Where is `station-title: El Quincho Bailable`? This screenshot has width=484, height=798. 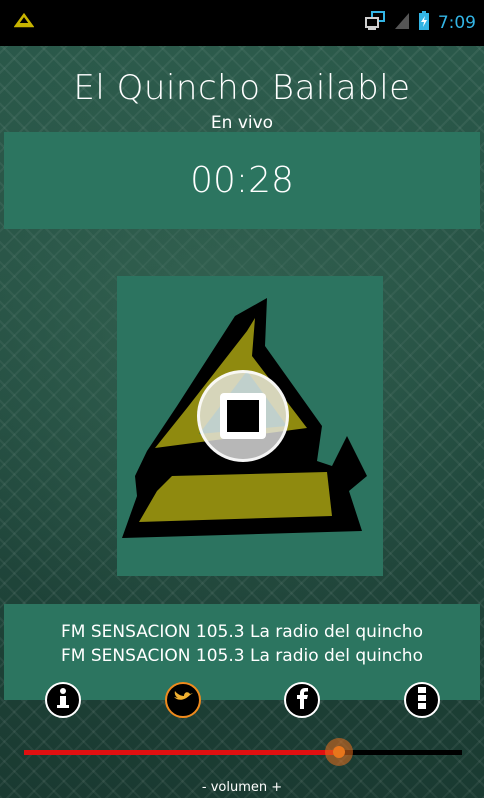
station-title: El Quincho Bailable is located at coordinates (242, 88).